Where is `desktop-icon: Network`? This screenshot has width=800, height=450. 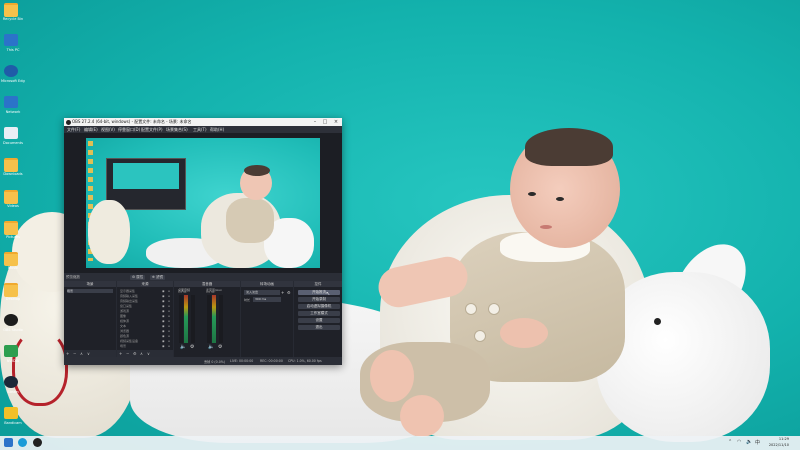
desktop-icon: Network is located at coordinates (12, 108).